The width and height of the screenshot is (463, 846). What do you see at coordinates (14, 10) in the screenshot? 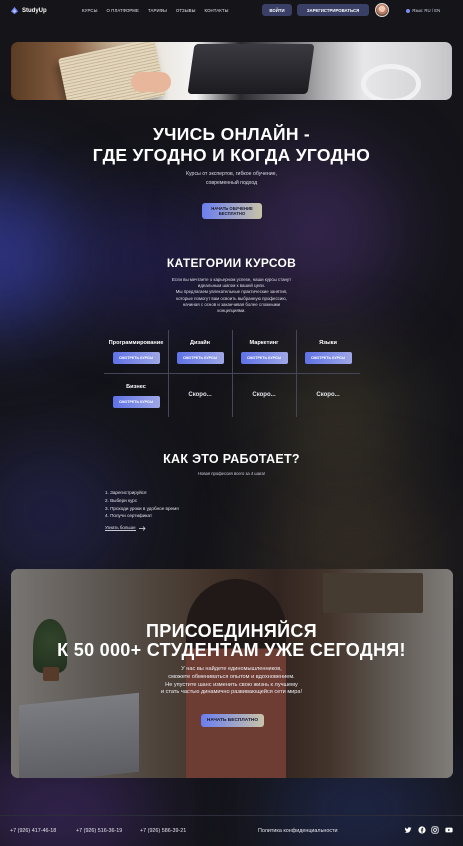
I see `logo-icon` at bounding box center [14, 10].